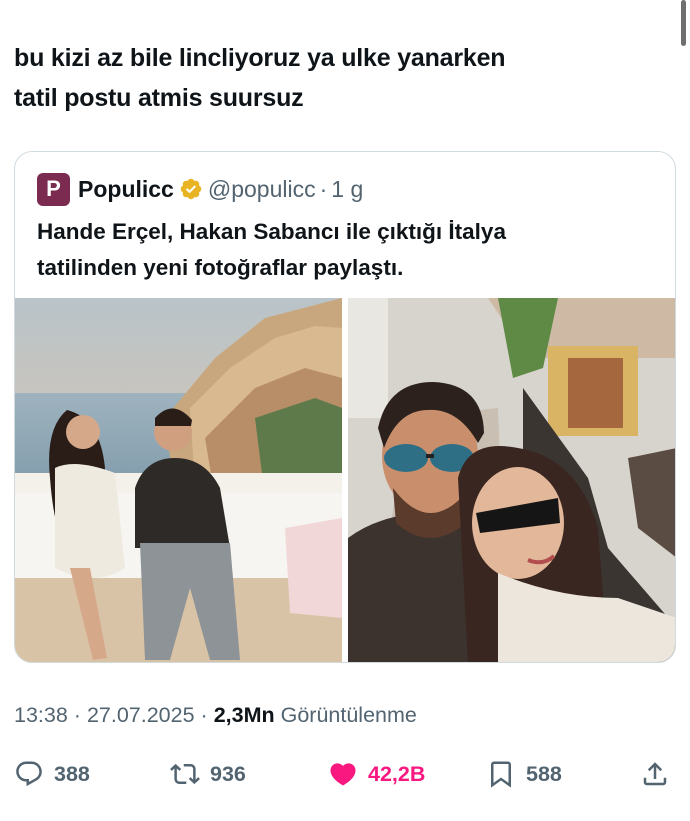 This screenshot has width=690, height=821. Describe the element at coordinates (501, 774) in the screenshot. I see `bookmark-icon` at that location.